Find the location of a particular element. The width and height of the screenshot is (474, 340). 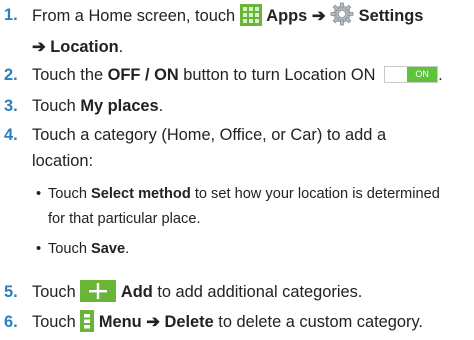

step-text: to add additional categories. is located at coordinates (260, 292).